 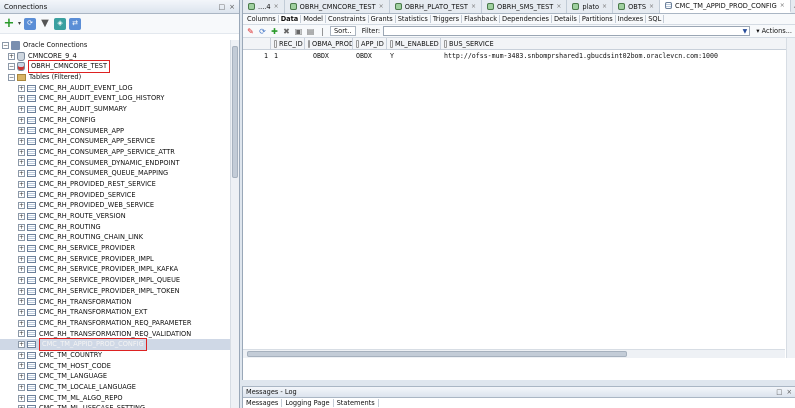 I want to click on grid-vertical-scrollbar, so click(x=790, y=198).